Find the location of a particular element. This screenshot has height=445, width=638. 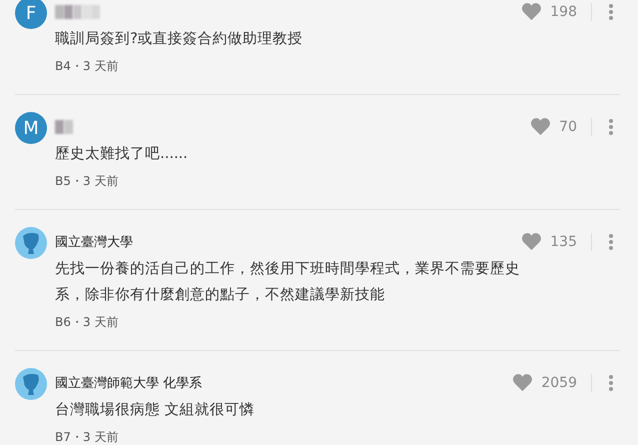

comment-meta: B7・3 天前 is located at coordinates (87, 437).